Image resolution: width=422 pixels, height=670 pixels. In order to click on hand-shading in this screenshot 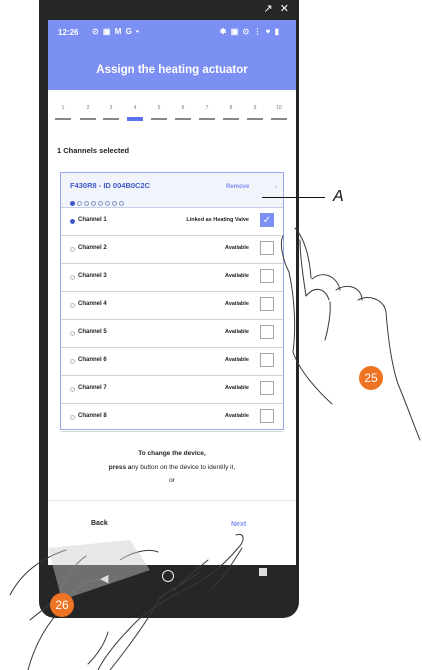, I will do `click(99, 570)`.